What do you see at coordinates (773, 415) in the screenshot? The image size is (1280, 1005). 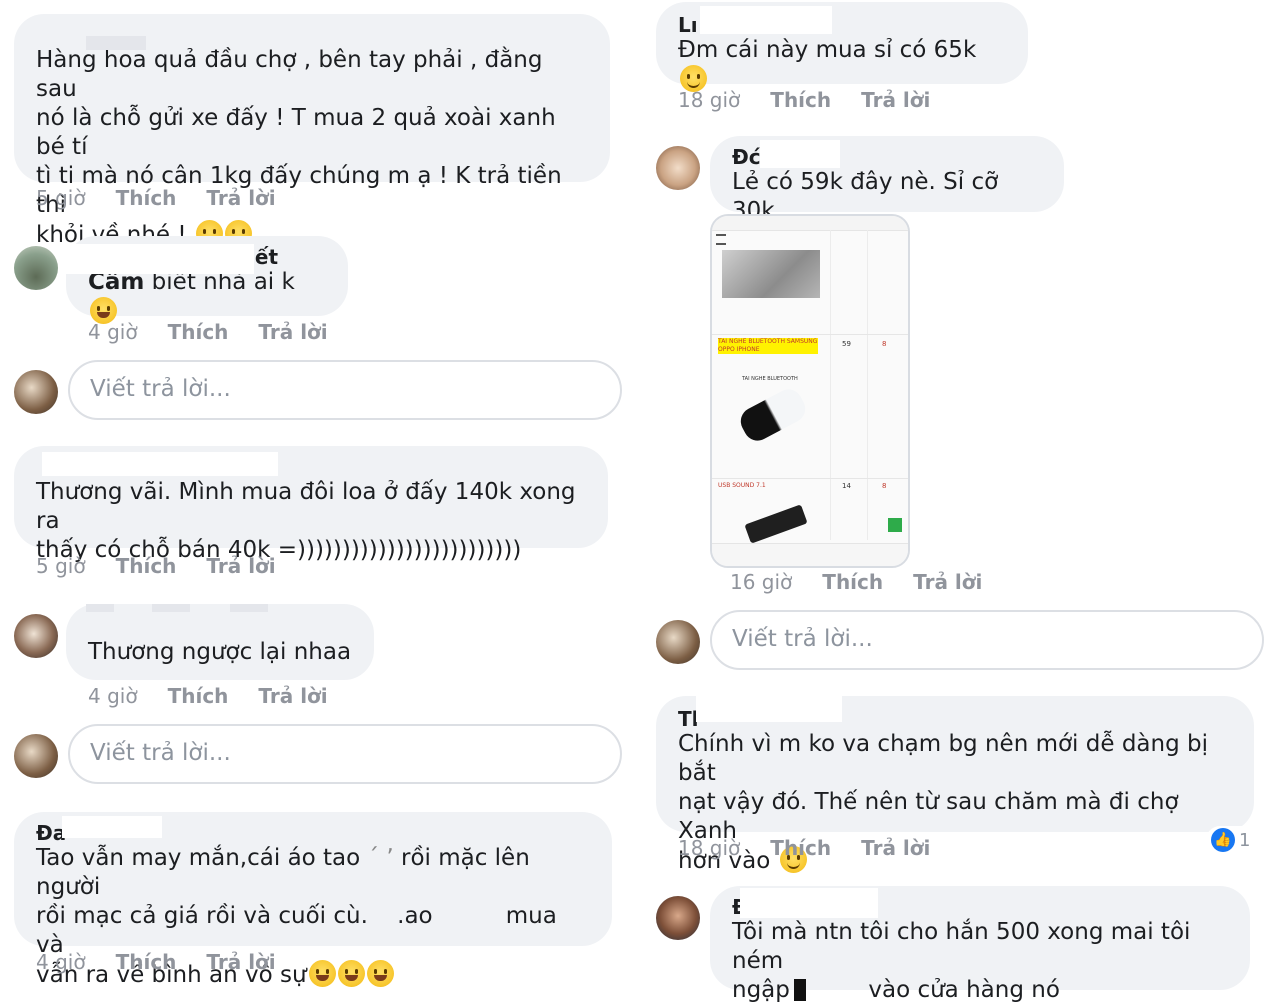 I see `headset-photo` at bounding box center [773, 415].